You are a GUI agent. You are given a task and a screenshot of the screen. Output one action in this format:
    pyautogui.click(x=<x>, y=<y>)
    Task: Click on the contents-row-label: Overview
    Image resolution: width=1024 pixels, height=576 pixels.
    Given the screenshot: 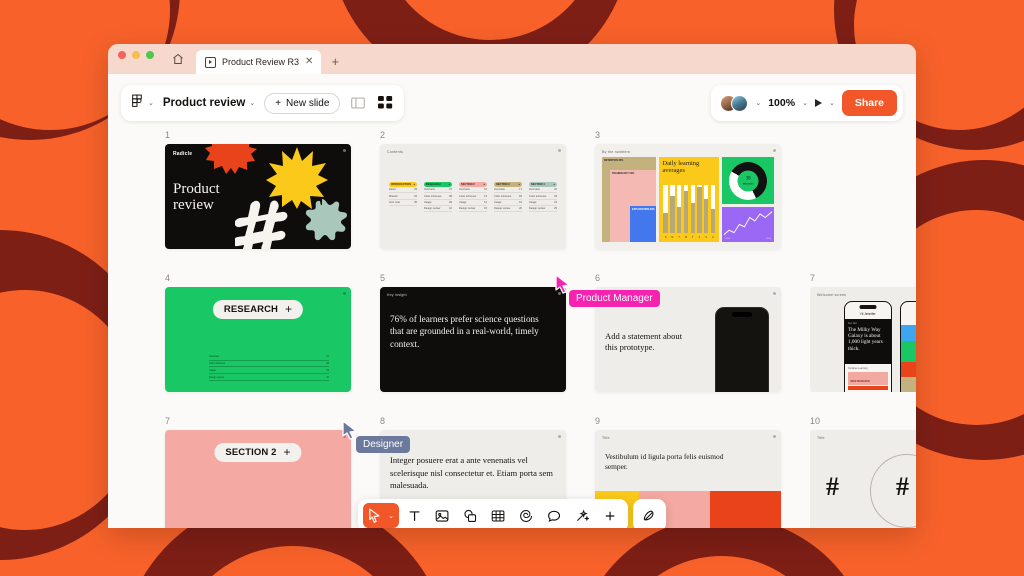 What is the action you would take?
    pyautogui.click(x=499, y=190)
    